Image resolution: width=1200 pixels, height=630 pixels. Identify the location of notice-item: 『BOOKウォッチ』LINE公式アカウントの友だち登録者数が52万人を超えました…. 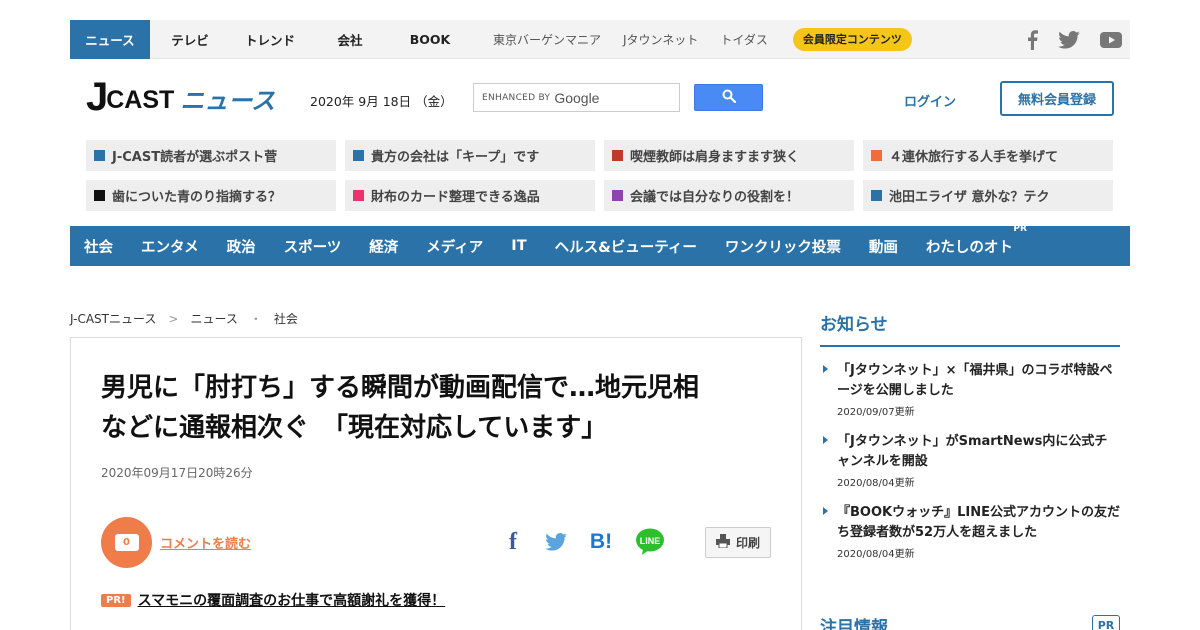
(970, 531).